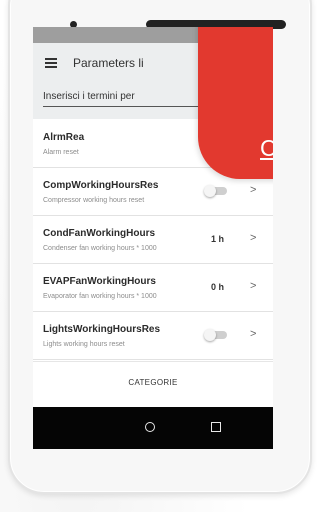  I want to click on parameter-name: CompWorkingHoursRes, so click(101, 185).